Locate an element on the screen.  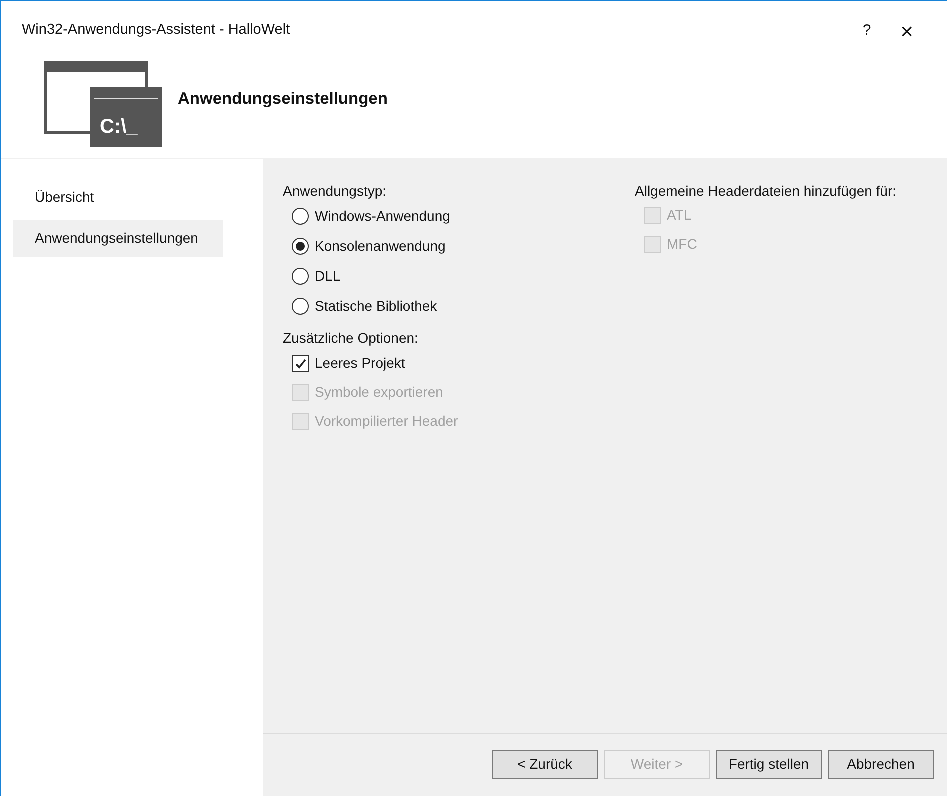
radio-label: Windows-Anwendung is located at coordinates (382, 216).